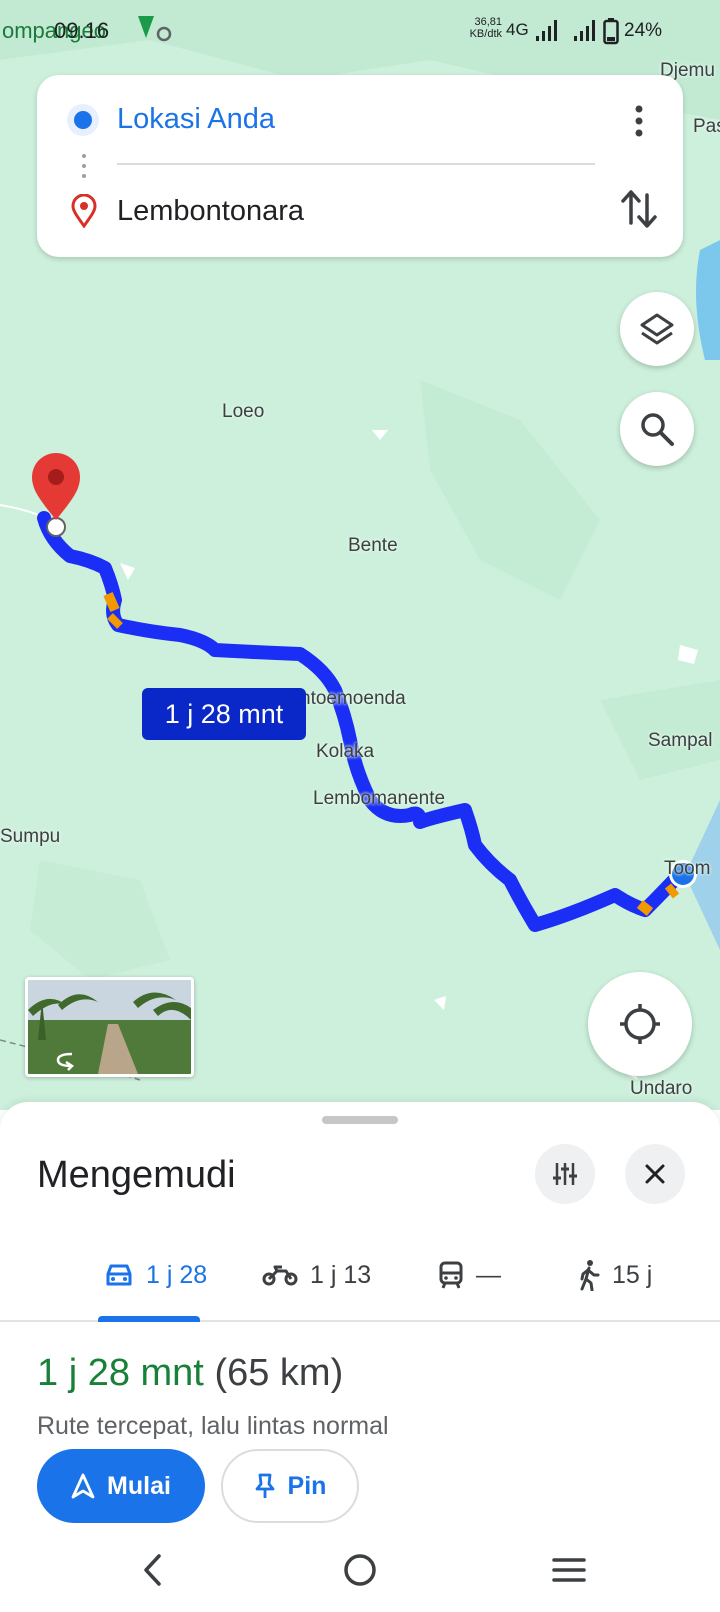 This screenshot has width=720, height=1612. I want to click on pin-label: Pin, so click(307, 1485).